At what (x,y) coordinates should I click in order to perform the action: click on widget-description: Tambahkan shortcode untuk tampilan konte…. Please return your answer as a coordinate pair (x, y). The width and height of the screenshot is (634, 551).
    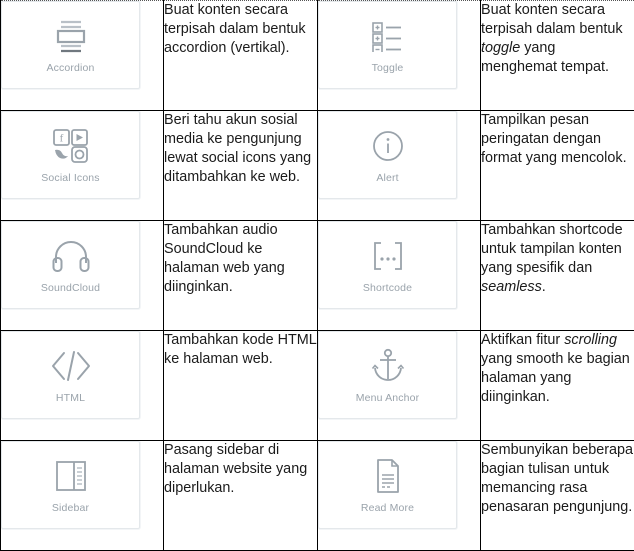
    Looking at the image, I should click on (552, 259).